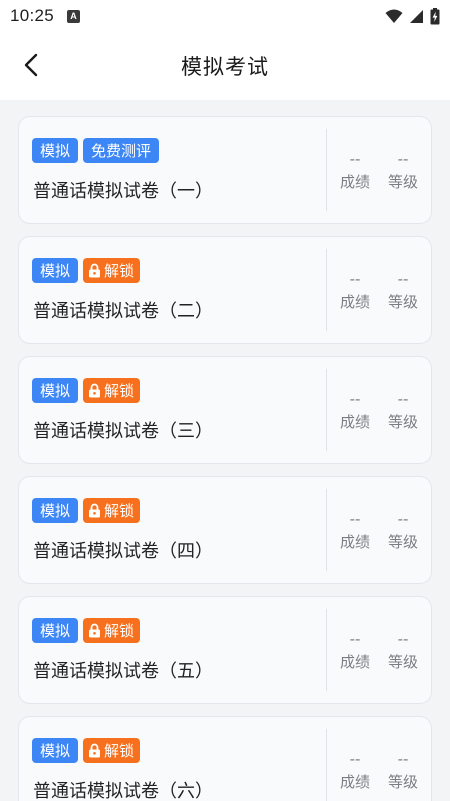  What do you see at coordinates (225, 758) in the screenshot?
I see `exam-card-6: 模拟 解锁 普通话模拟试卷（六） -- 成绩 -- 等级` at bounding box center [225, 758].